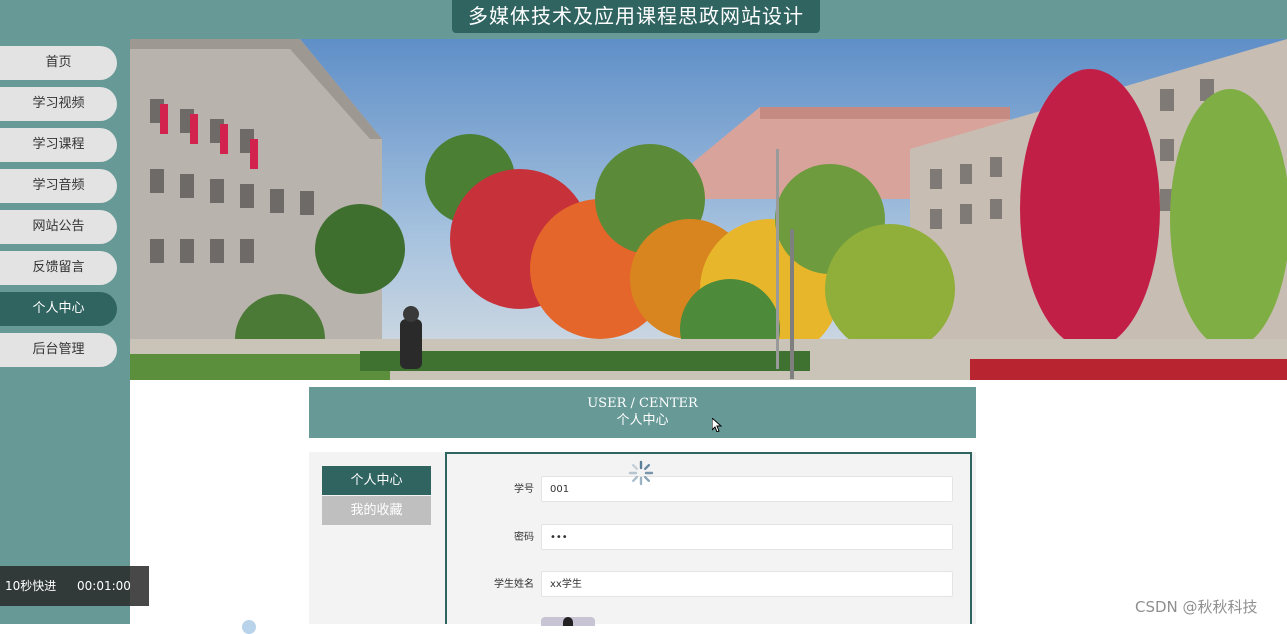 The image size is (1287, 634). I want to click on user-center-title-en: USER / CENTER, so click(642, 403).